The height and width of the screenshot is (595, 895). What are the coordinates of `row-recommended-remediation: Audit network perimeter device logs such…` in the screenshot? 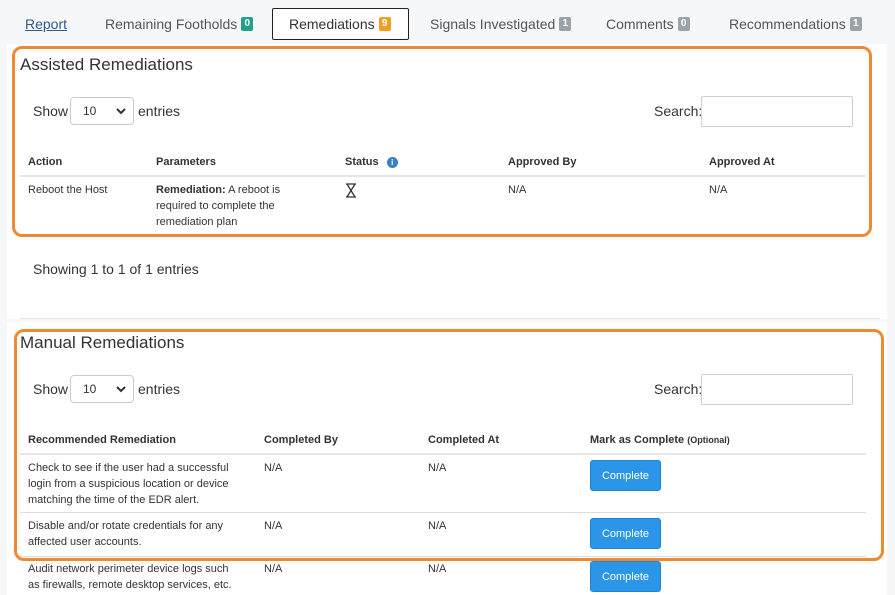 It's located at (143, 577).